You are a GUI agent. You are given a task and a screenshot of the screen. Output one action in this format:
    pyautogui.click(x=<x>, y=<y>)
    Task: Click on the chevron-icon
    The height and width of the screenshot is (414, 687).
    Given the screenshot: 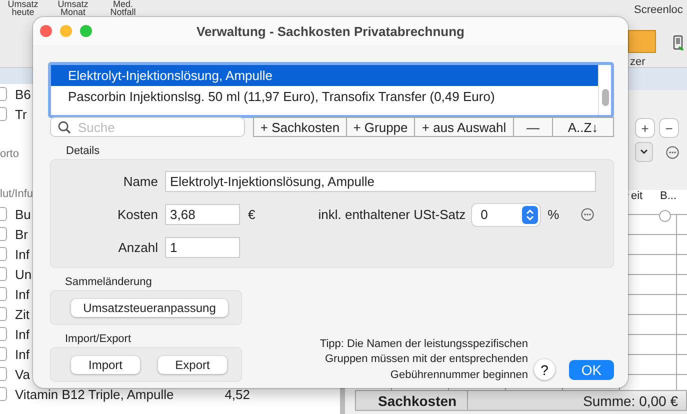 What is the action you would take?
    pyautogui.click(x=644, y=152)
    